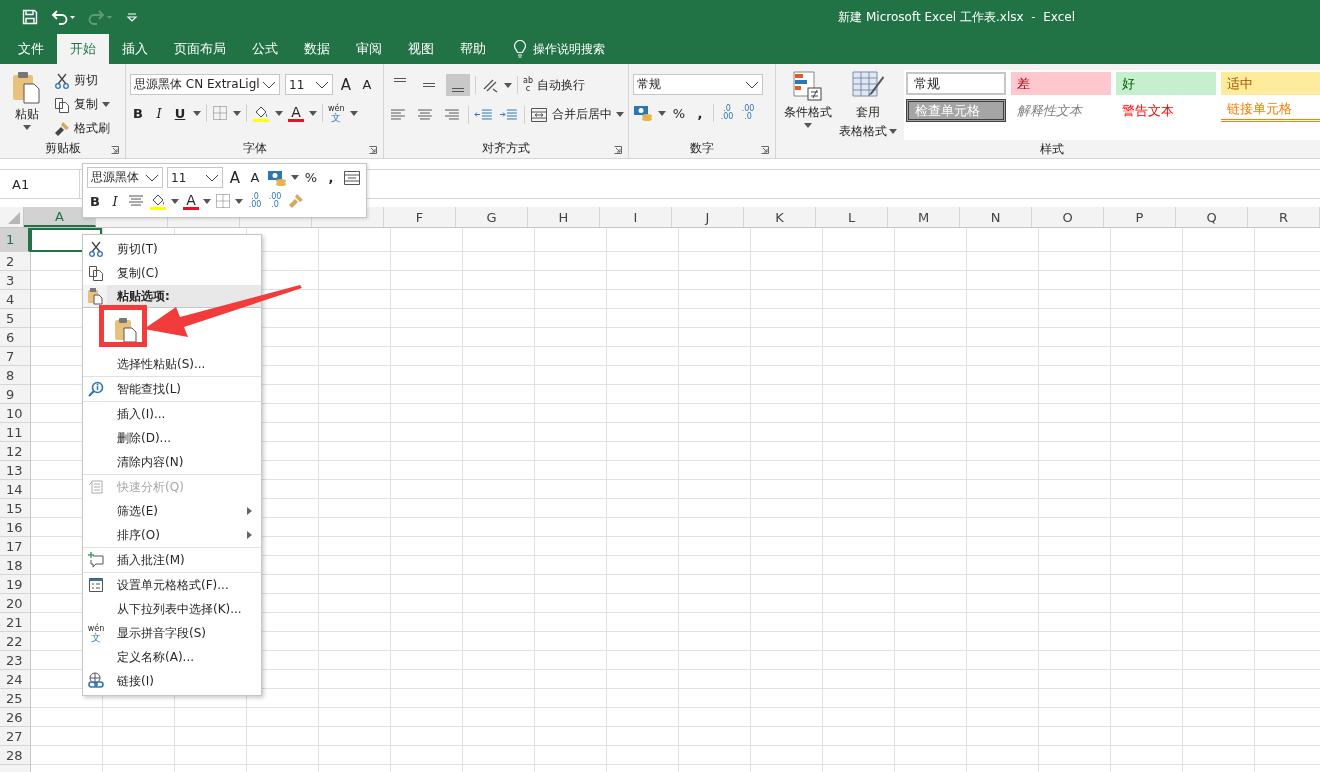 This screenshot has height=772, width=1320. Describe the element at coordinates (138, 535) in the screenshot. I see `menu-item: 排序(O)` at that location.